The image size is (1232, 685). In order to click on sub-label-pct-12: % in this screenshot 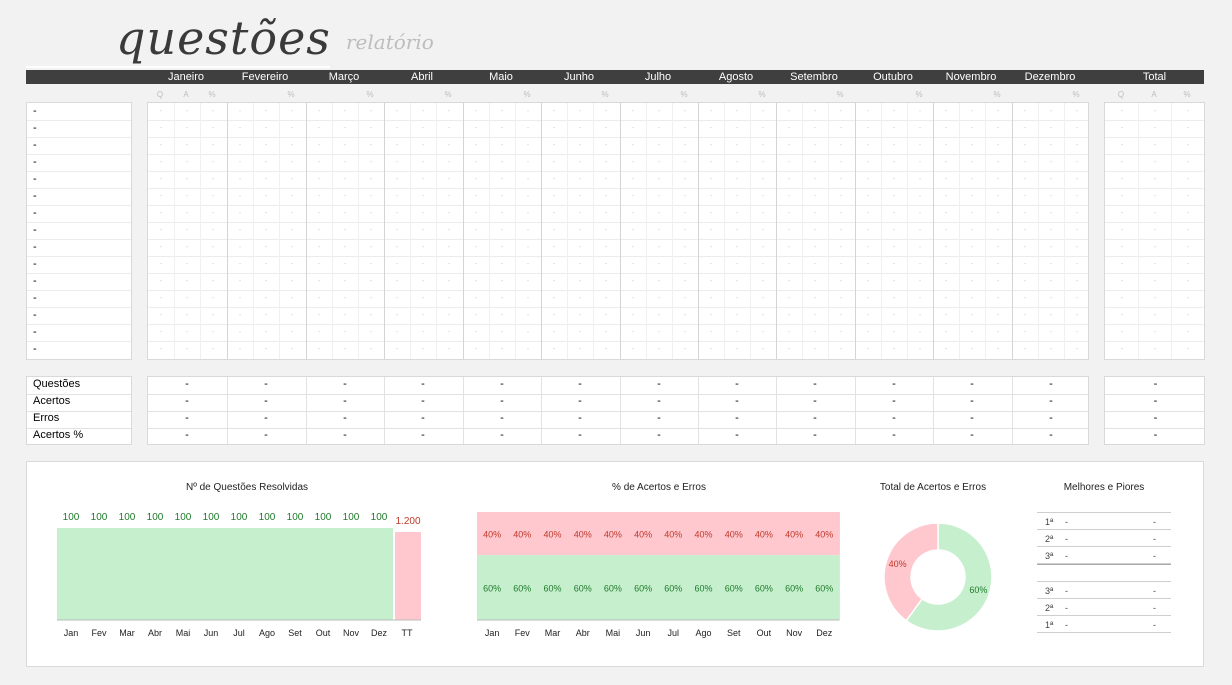, I will do `click(1187, 94)`.